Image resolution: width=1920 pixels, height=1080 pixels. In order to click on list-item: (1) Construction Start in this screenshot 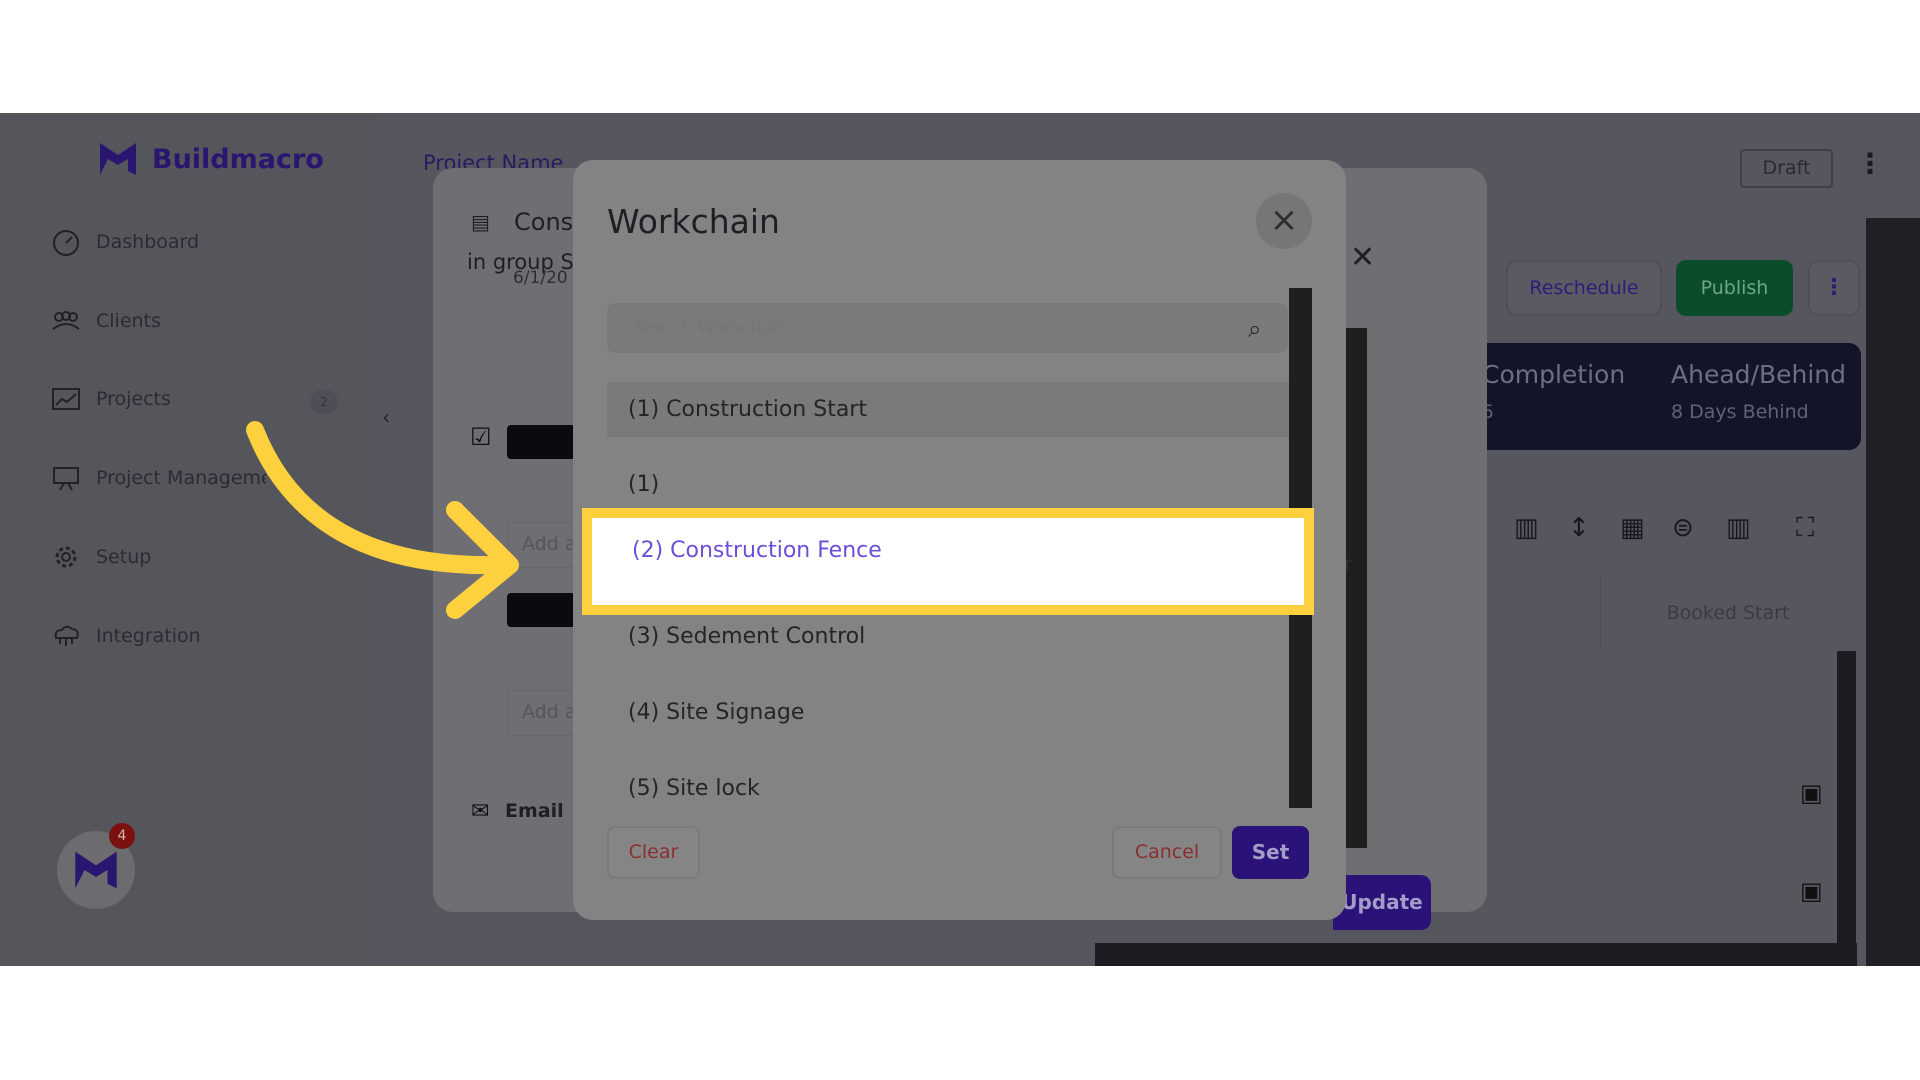, I will do `click(948, 409)`.